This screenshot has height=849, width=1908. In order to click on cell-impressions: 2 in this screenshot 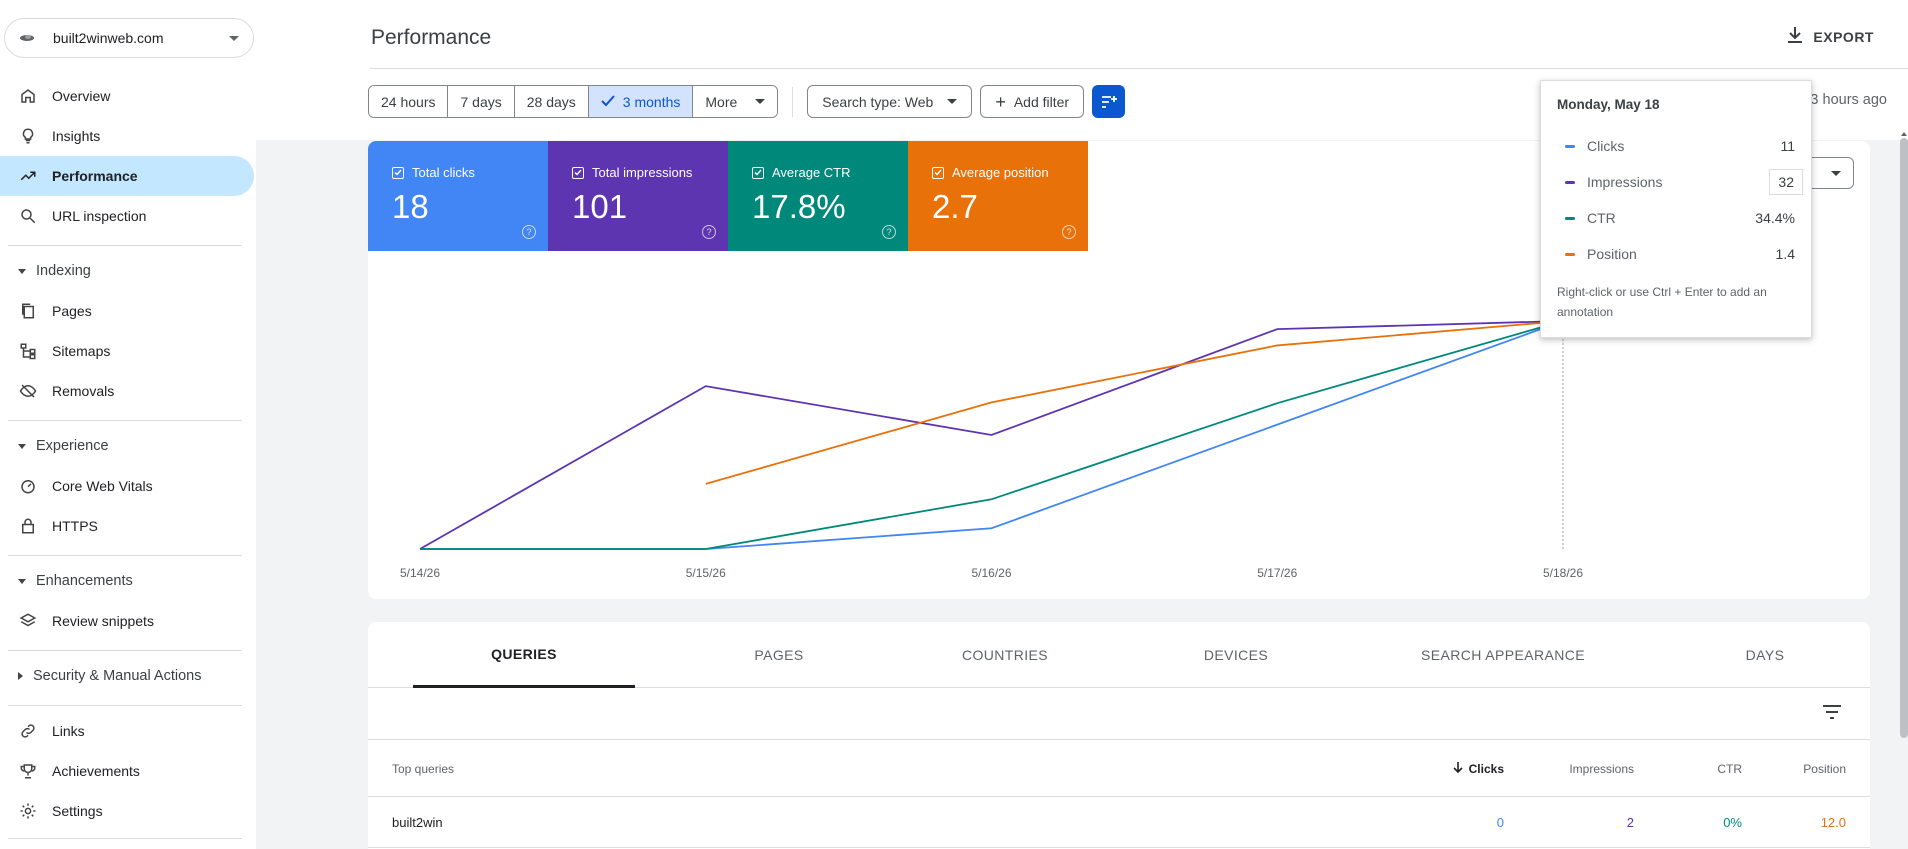, I will do `click(1630, 822)`.